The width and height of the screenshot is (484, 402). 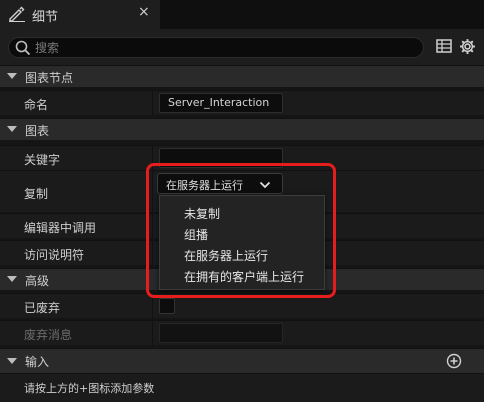 What do you see at coordinates (17, 15) in the screenshot?
I see `pencil-icon` at bounding box center [17, 15].